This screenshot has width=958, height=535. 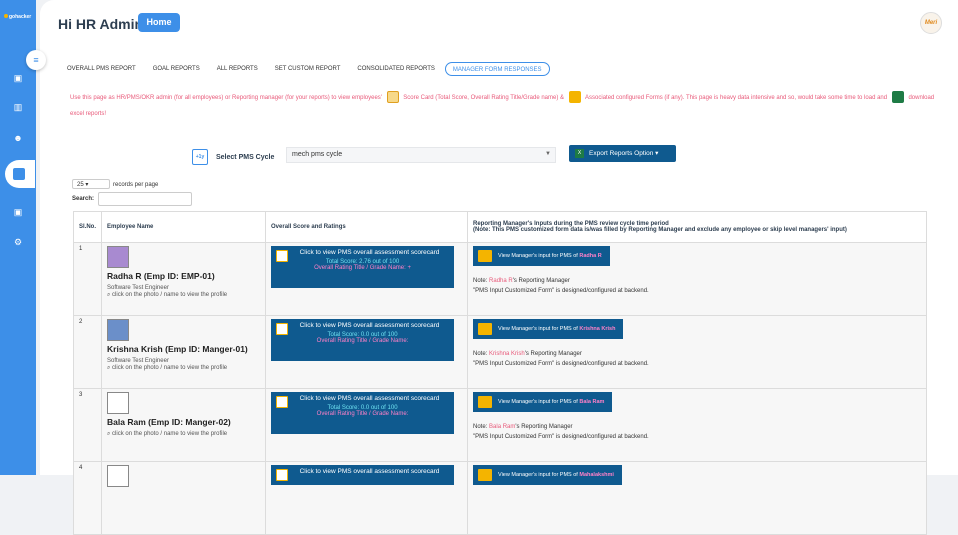 I want to click on row-sl: 4, so click(x=87, y=498).